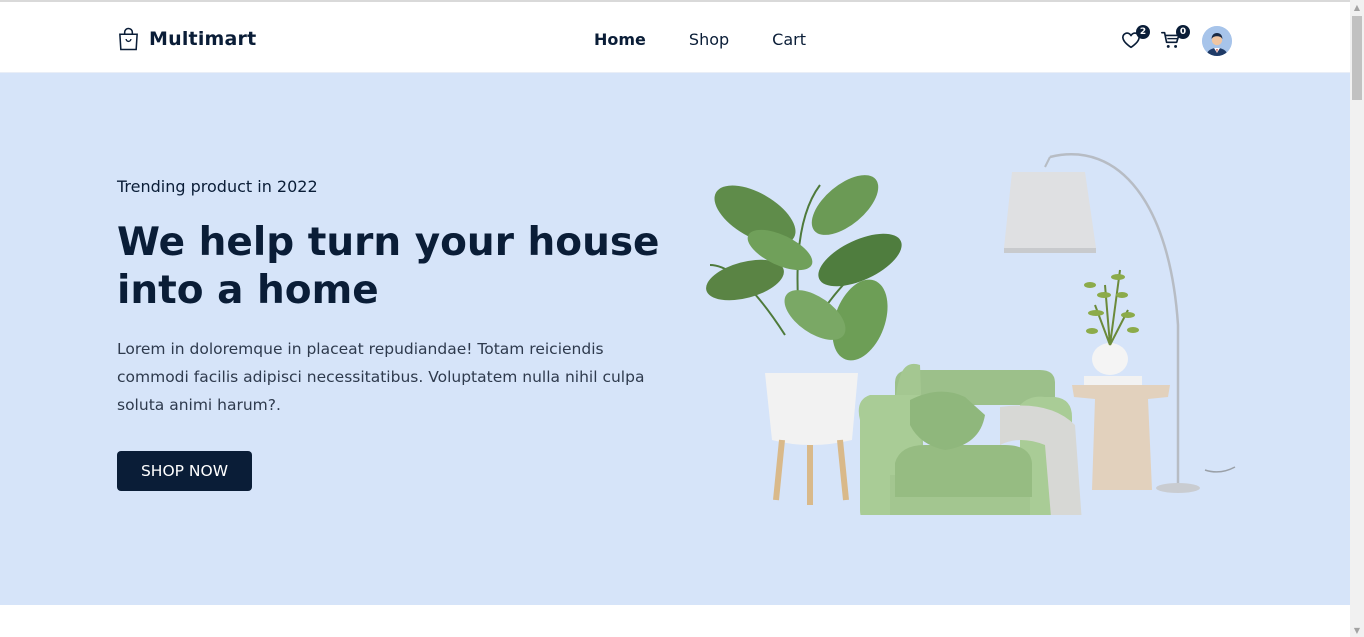 The height and width of the screenshot is (637, 1364). I want to click on site-header: Multimart Home Shop Cart 2 0, so click(675, 37).